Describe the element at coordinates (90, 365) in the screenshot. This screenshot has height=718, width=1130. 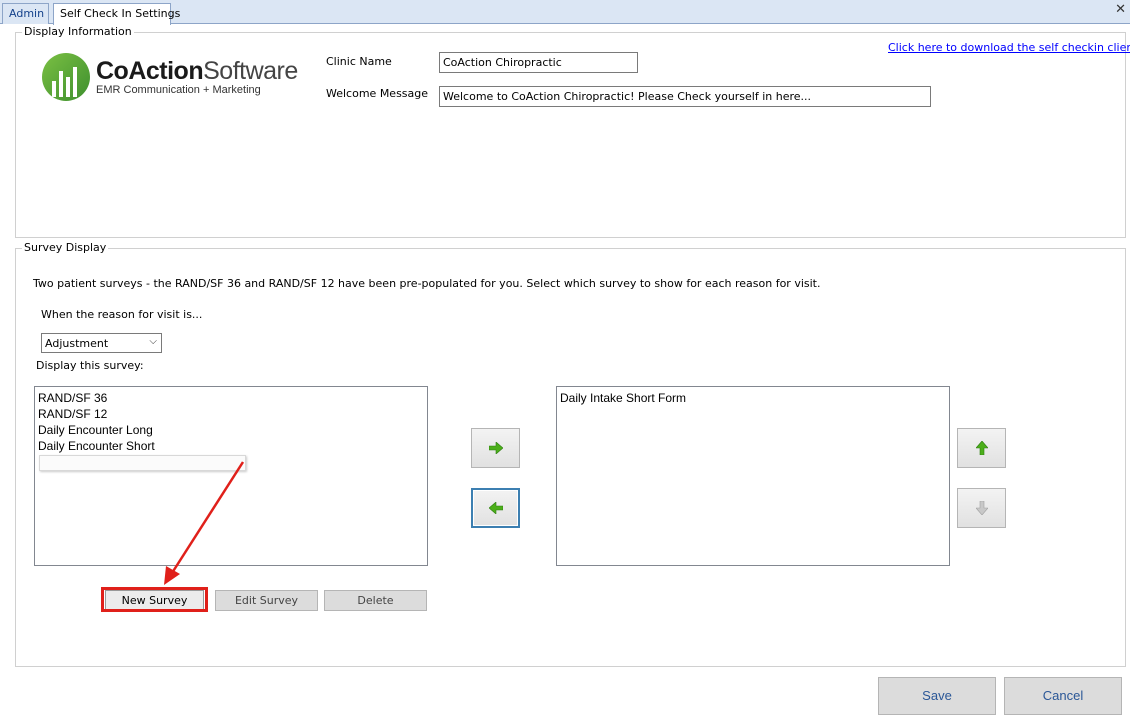
I see `display-survey-label: Display this survey:` at that location.